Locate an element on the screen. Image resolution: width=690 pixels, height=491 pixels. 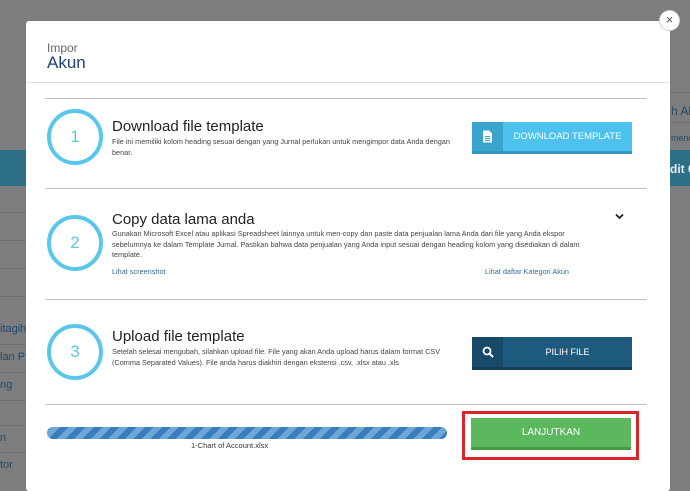
step-1-circle: 1 is located at coordinates (75, 137).